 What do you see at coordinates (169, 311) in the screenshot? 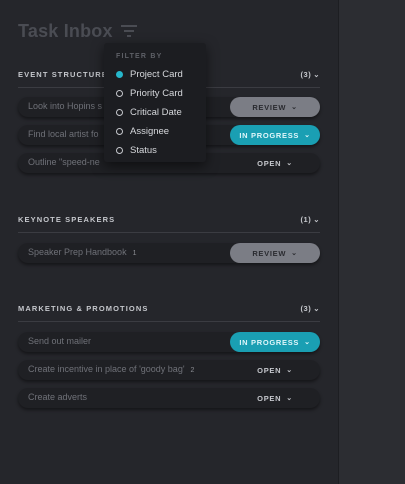
I see `section-header-marketing-promotions: MARKETING & PROMOTIONS (3) ⌄` at bounding box center [169, 311].